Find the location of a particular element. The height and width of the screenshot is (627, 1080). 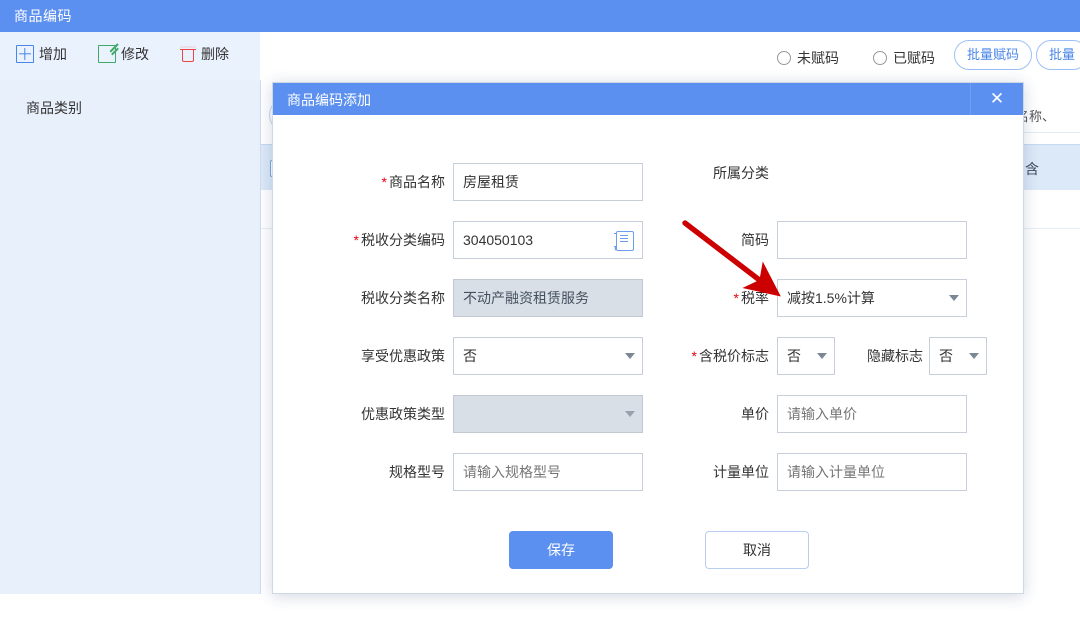

tax-class-code-label: * 税收分类编码 is located at coordinates (399, 240).